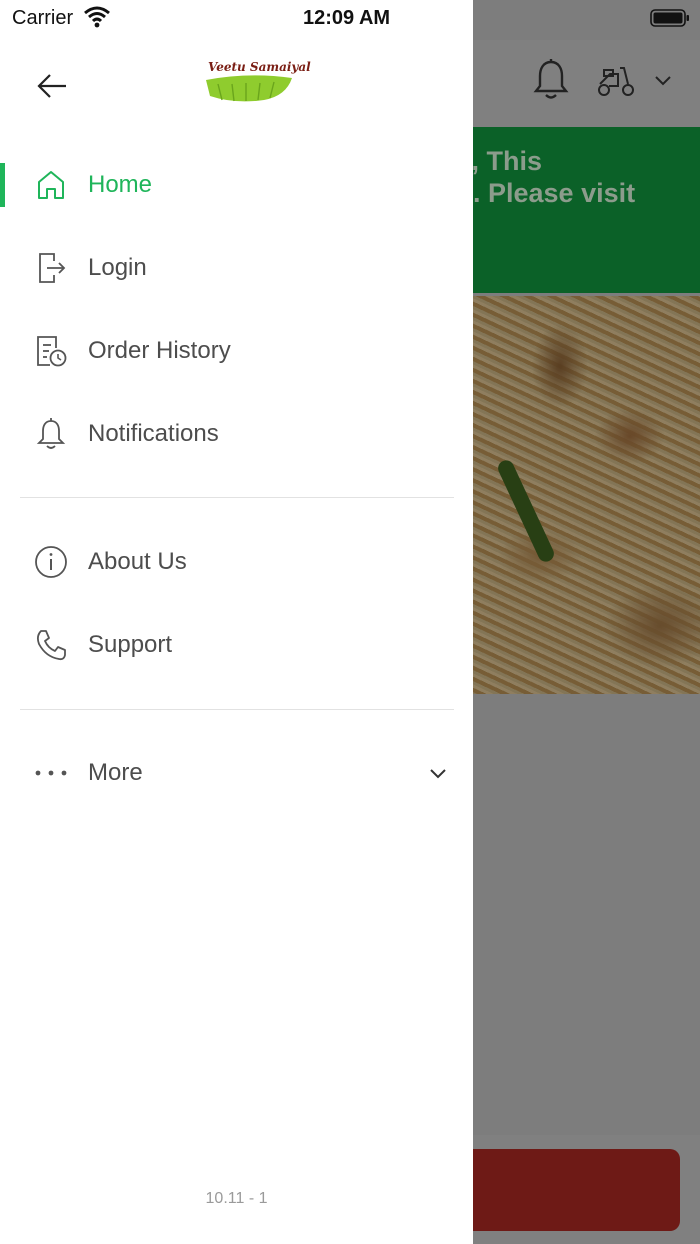  Describe the element at coordinates (51, 773) in the screenshot. I see `more-dots-icon` at that location.